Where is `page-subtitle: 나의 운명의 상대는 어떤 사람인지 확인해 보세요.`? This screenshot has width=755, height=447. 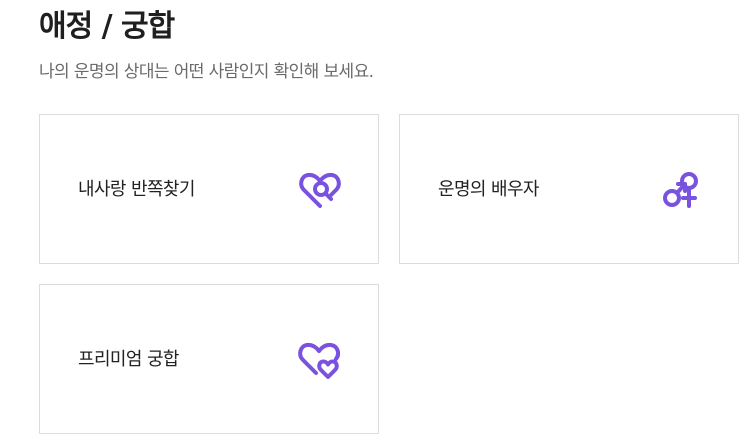 page-subtitle: 나의 운명의 상대는 어떤 사람인지 확인해 보세요. is located at coordinates (206, 72).